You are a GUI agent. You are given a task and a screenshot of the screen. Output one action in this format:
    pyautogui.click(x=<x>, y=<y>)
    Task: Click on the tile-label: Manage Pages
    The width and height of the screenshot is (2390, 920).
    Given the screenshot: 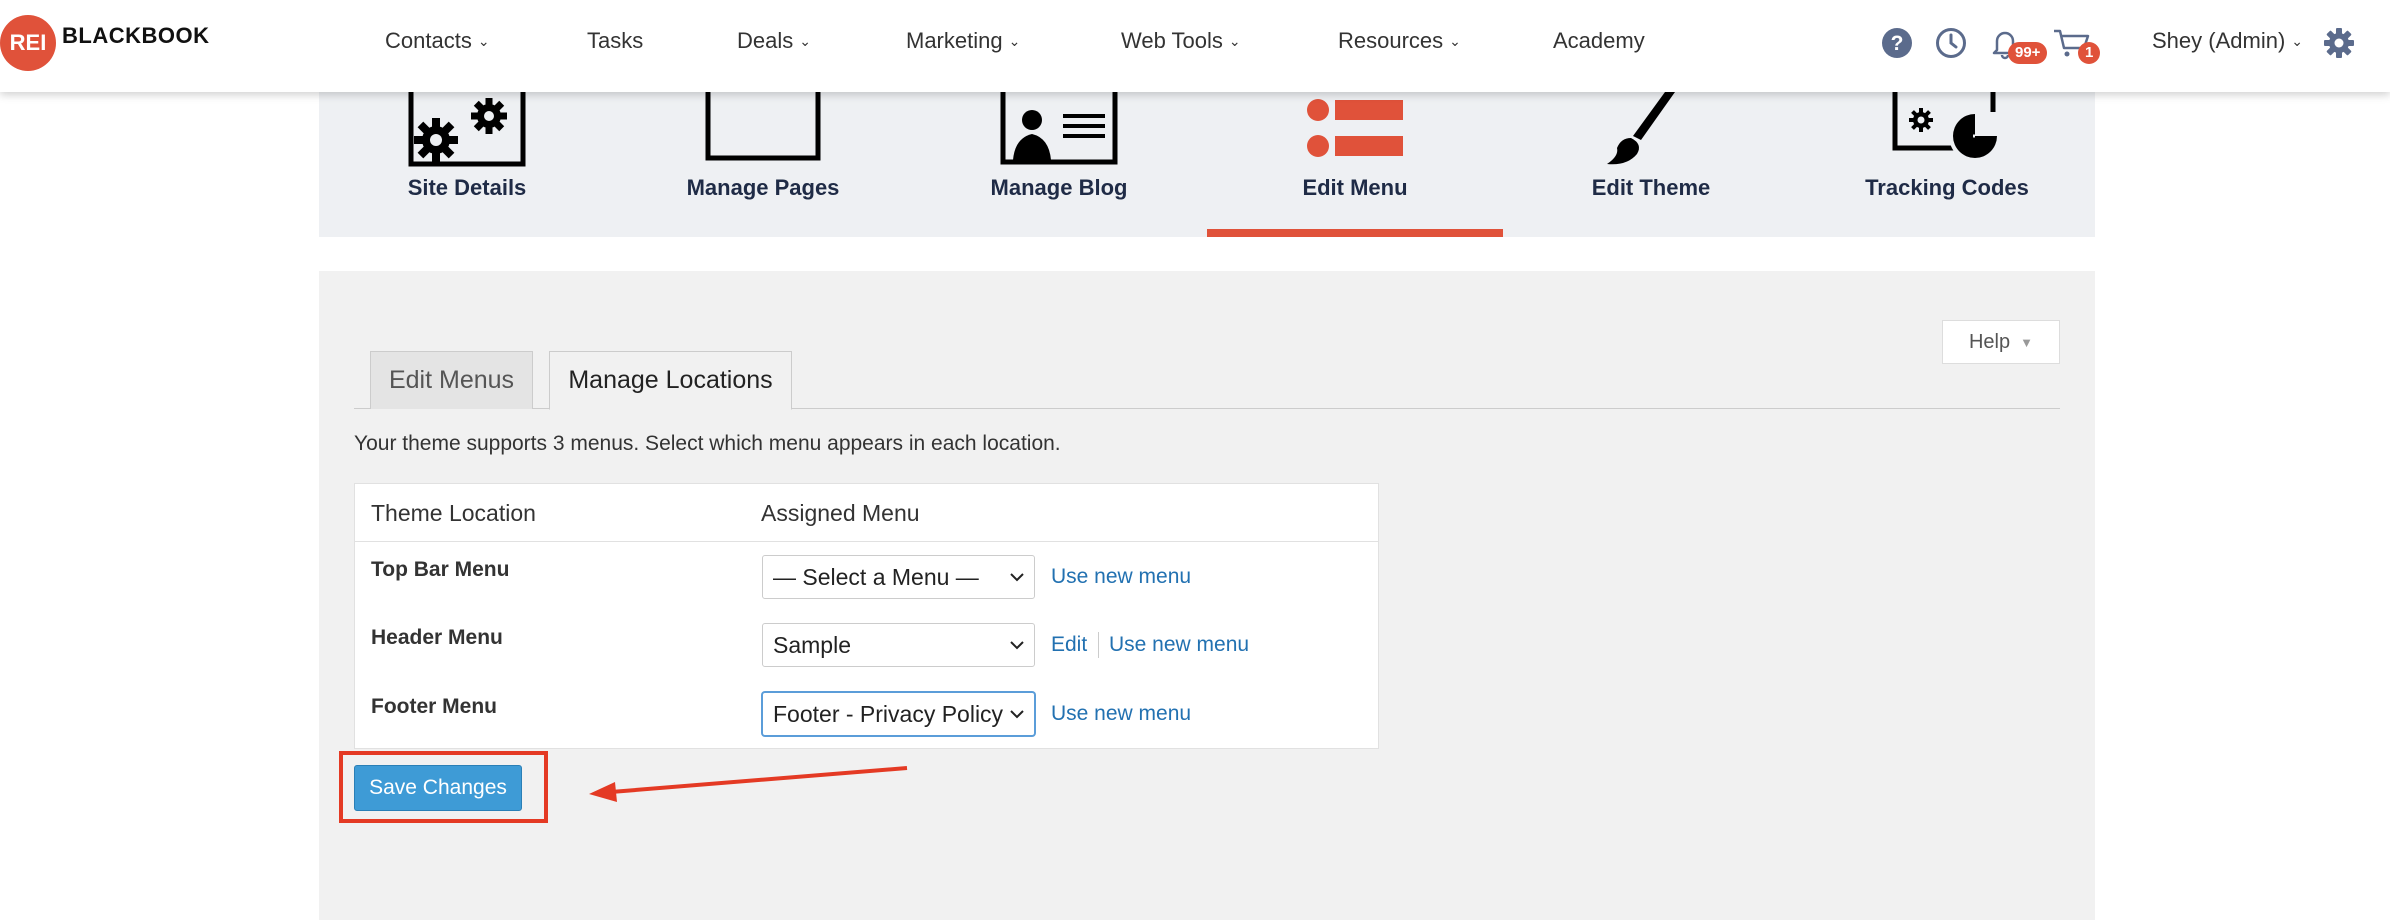 What is the action you would take?
    pyautogui.click(x=763, y=187)
    